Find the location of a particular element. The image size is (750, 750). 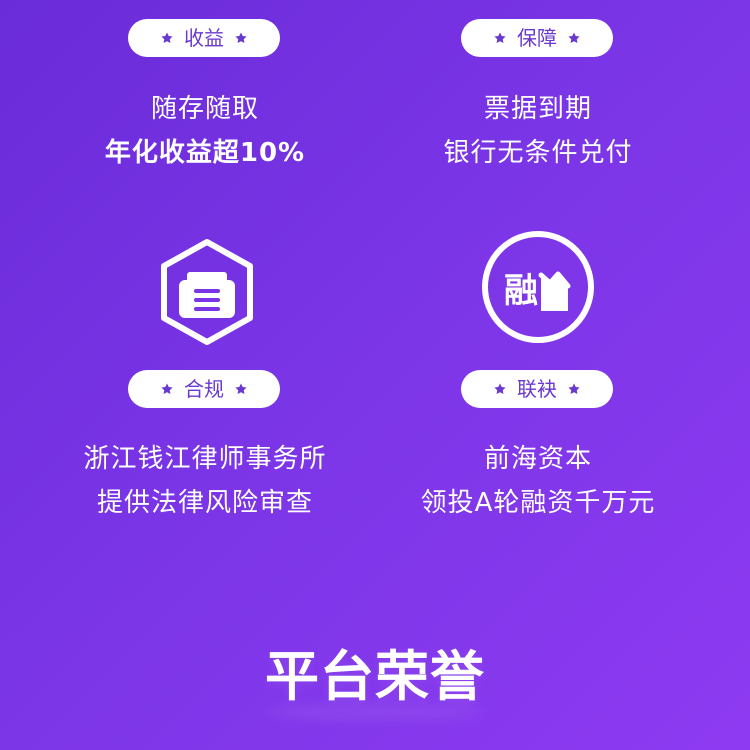

rong-financing-icon: 融 is located at coordinates (538, 289).